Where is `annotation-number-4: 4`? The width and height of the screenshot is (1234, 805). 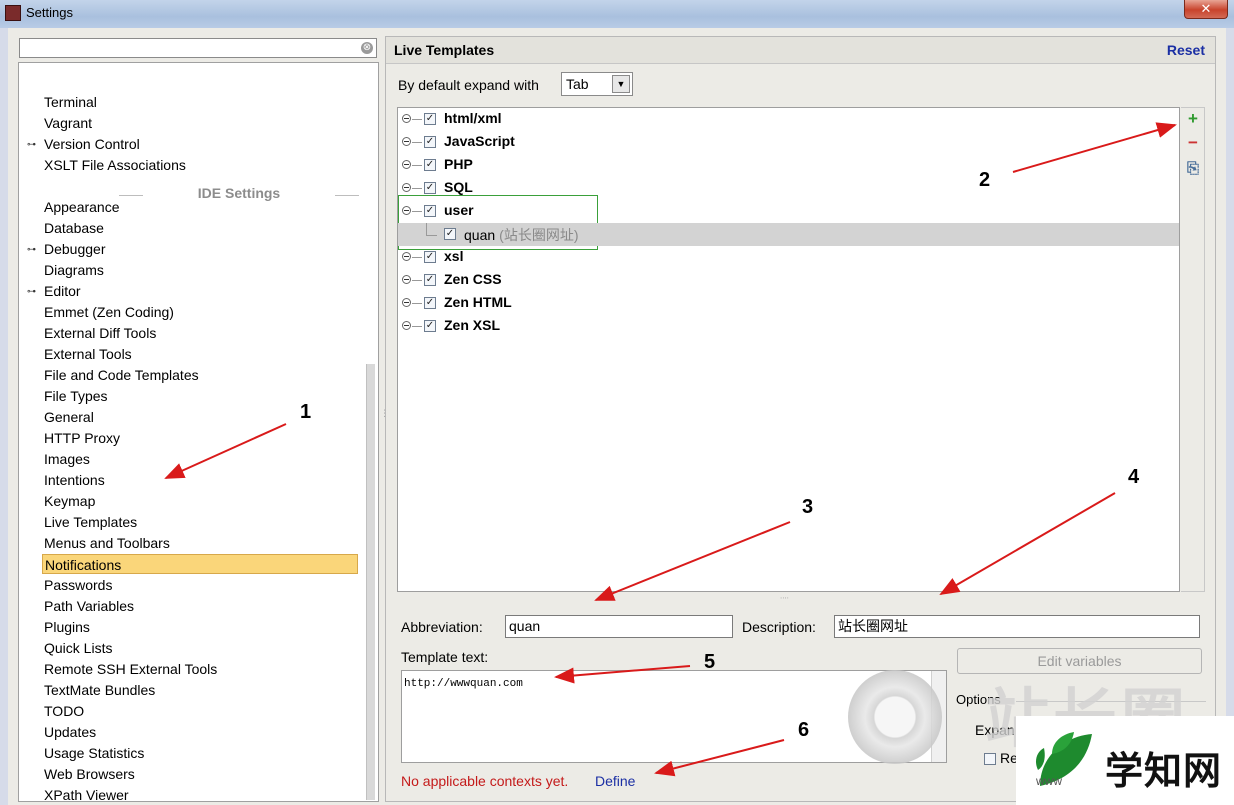 annotation-number-4: 4 is located at coordinates (1134, 477).